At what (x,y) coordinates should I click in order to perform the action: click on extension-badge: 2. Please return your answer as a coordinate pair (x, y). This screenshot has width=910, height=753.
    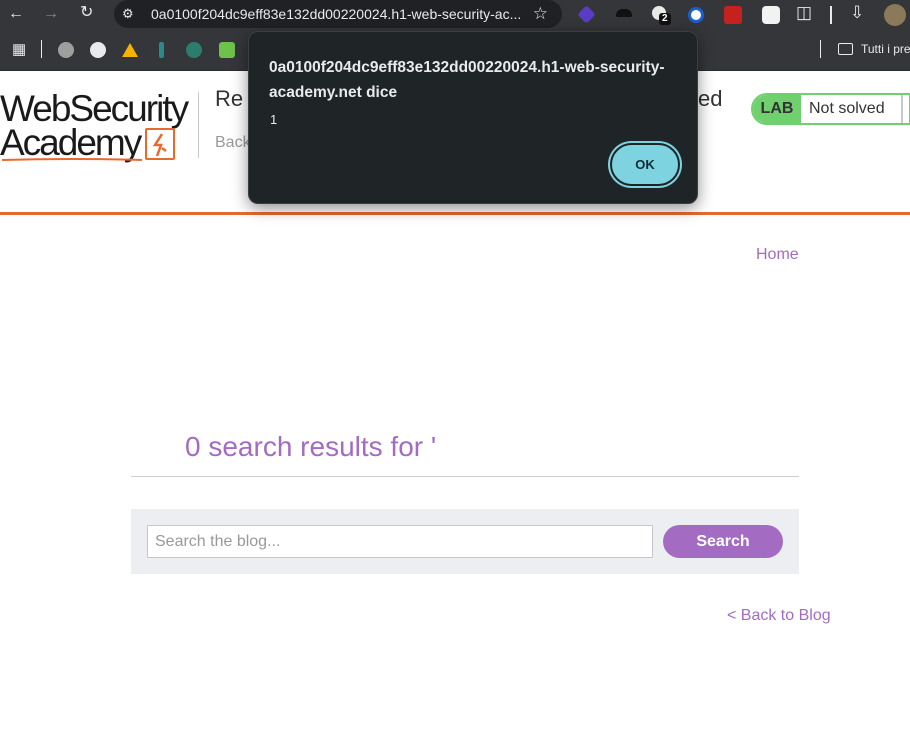
    Looking at the image, I should click on (665, 19).